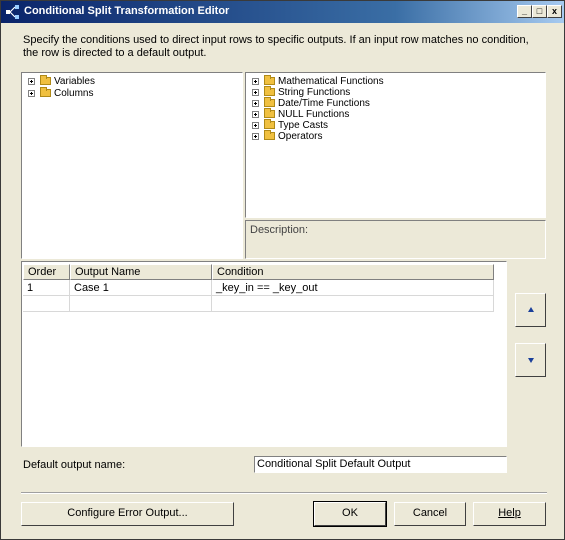  Describe the element at coordinates (353, 288) in the screenshot. I see `cell-condition: _key_in == _key_out` at that location.